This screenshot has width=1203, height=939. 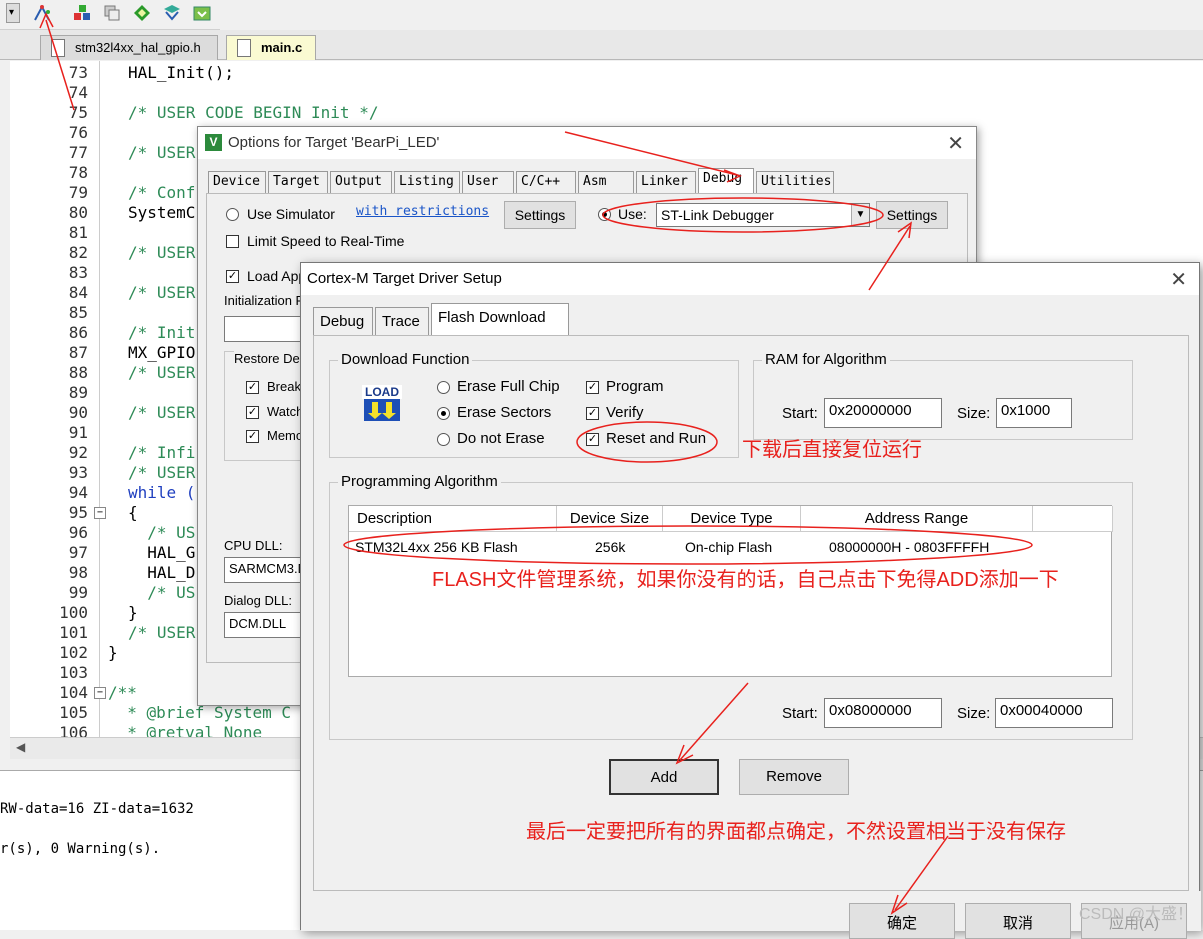 I want to click on verify-checkbox: ✓, so click(x=592, y=413).